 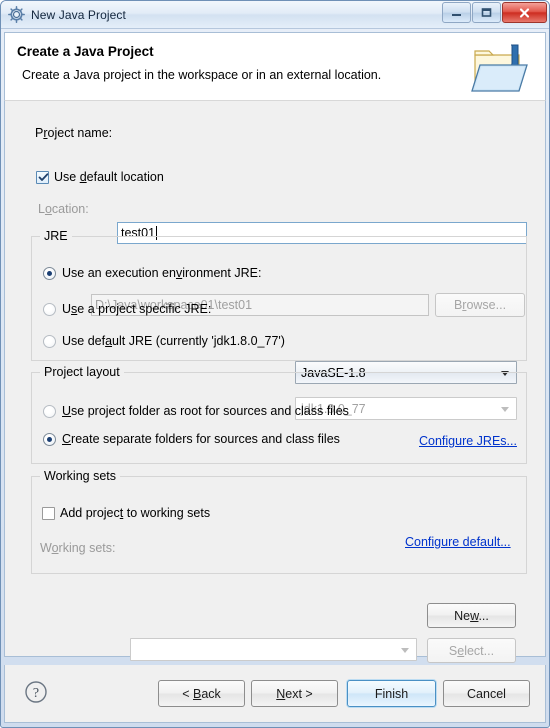 I want to click on minimize-icon, so click(x=456, y=15).